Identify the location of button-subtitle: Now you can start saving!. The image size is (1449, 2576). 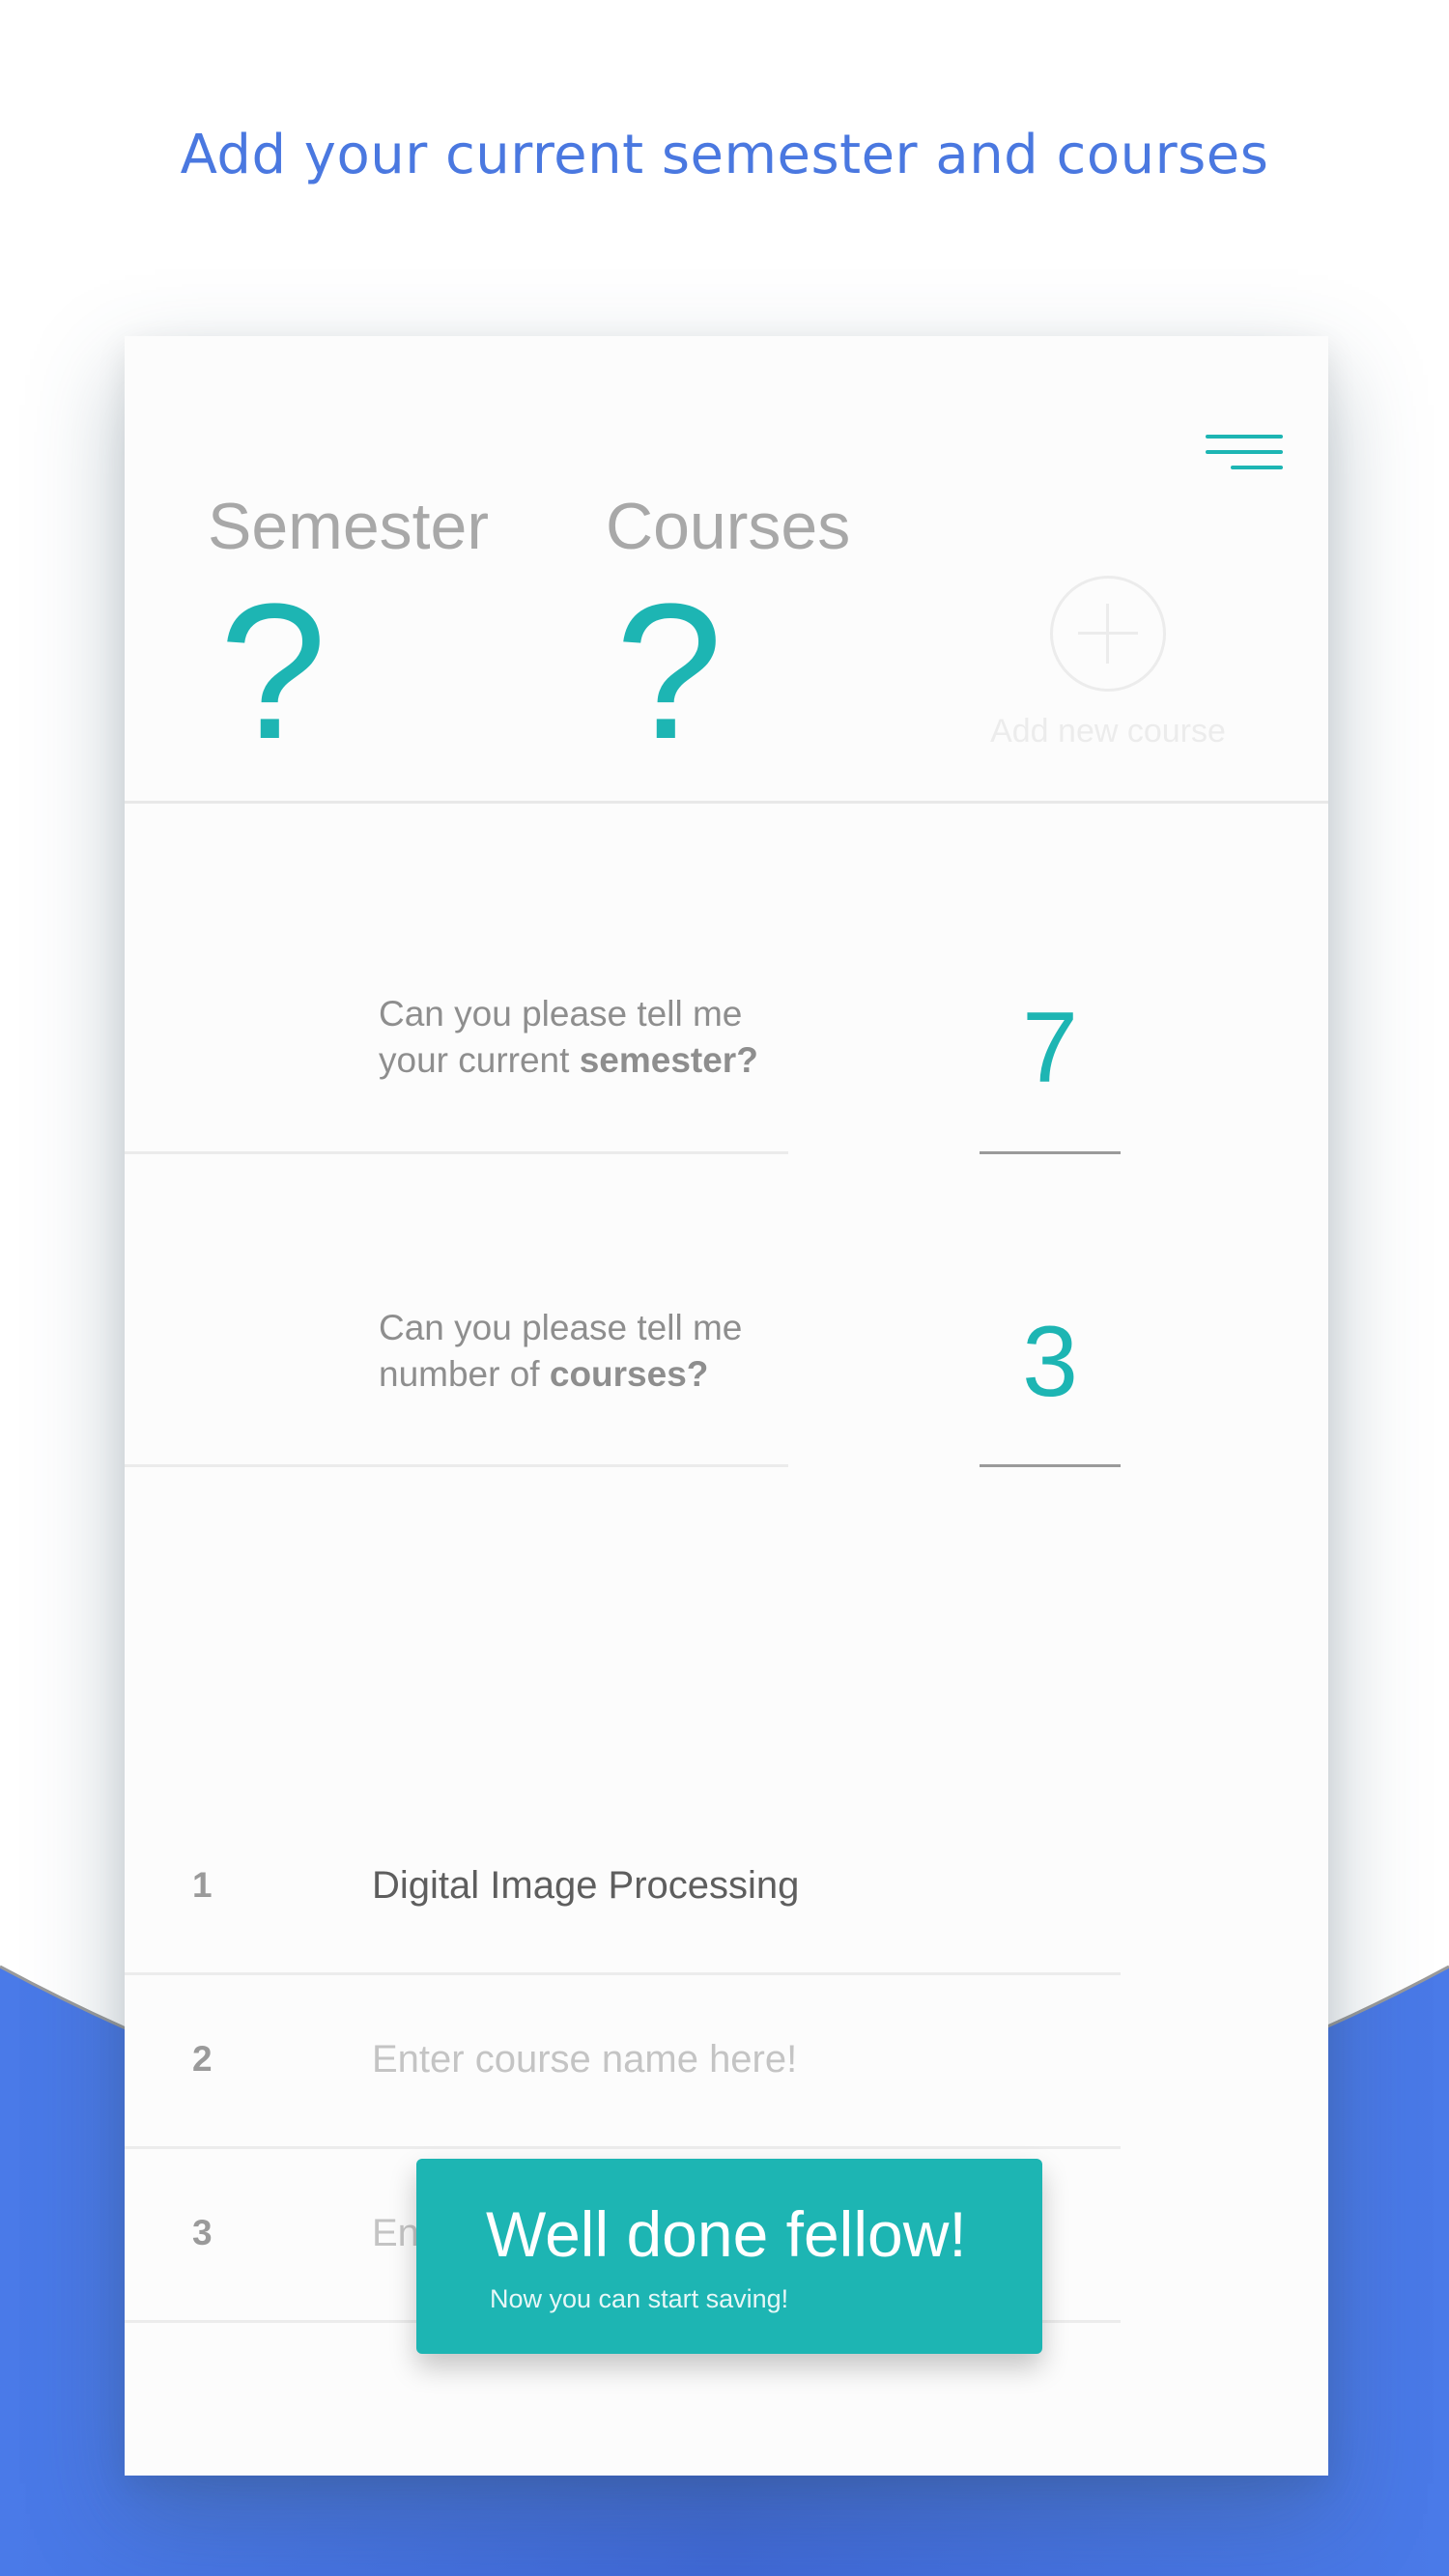
(639, 2298).